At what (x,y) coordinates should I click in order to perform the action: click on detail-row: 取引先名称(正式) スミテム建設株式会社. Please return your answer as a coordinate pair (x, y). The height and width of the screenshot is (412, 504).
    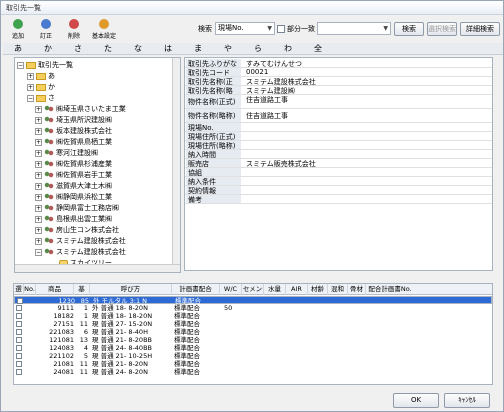
    Looking at the image, I should click on (338, 86).